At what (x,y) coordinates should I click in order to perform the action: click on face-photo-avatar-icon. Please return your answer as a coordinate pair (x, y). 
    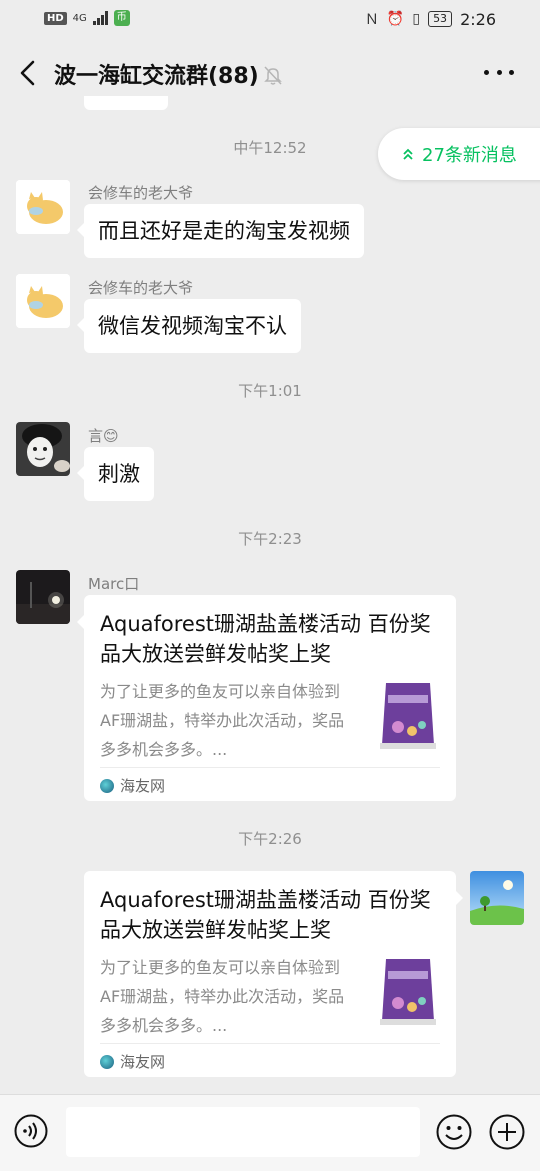
    Looking at the image, I should click on (43, 449).